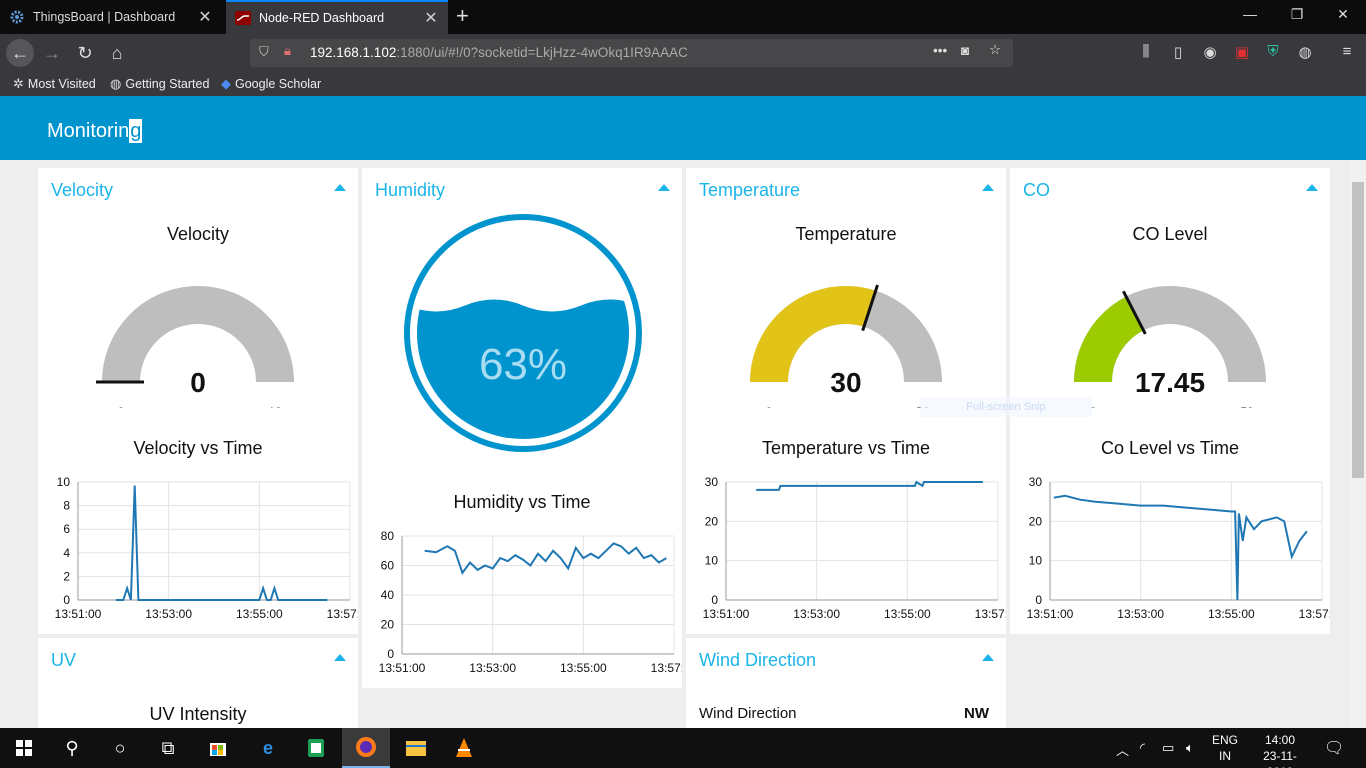 Image resolution: width=1366 pixels, height=768 pixels. I want to click on wind-direction-value: NW, so click(976, 713).